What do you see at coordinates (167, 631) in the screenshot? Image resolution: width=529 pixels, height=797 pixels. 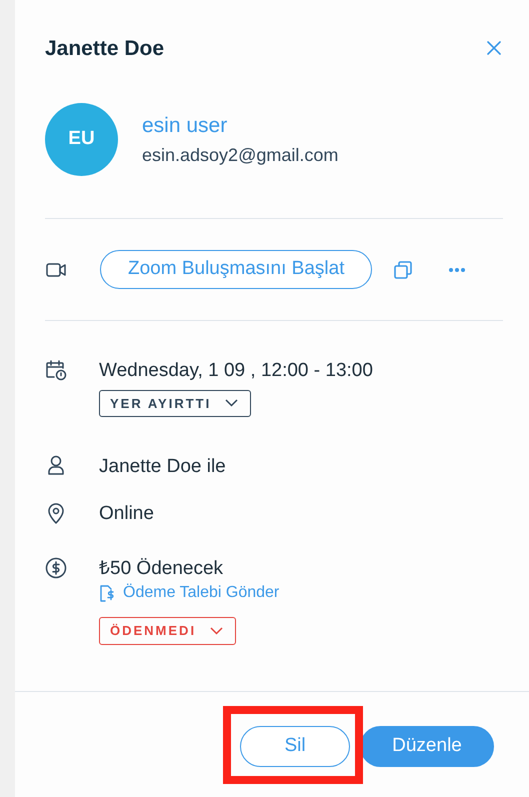 I see `status-dropdown: ÖDENMEDI` at bounding box center [167, 631].